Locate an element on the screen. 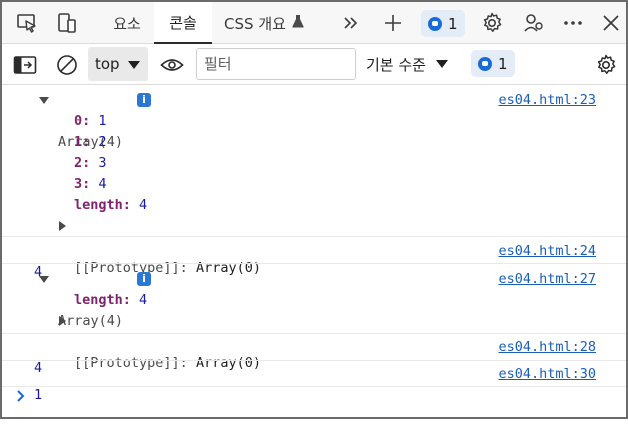 The image size is (628, 448). gear-icon is located at coordinates (492, 23).